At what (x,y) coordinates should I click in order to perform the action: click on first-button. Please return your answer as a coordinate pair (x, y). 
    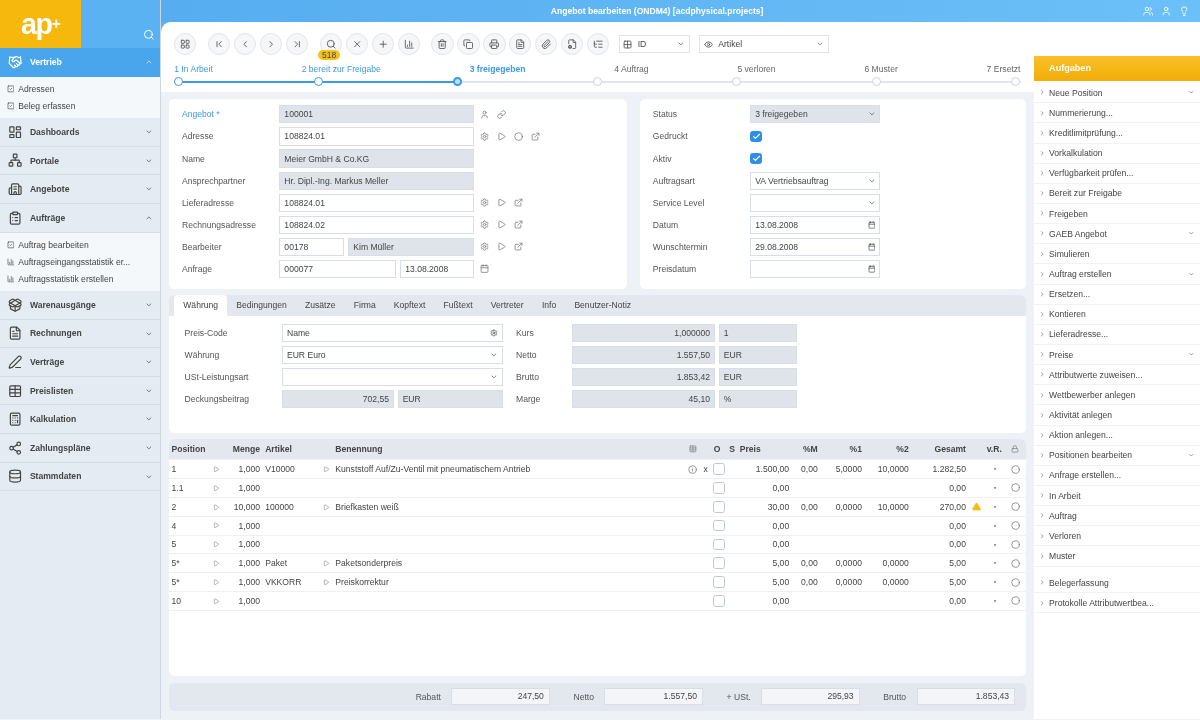
    Looking at the image, I should click on (219, 44).